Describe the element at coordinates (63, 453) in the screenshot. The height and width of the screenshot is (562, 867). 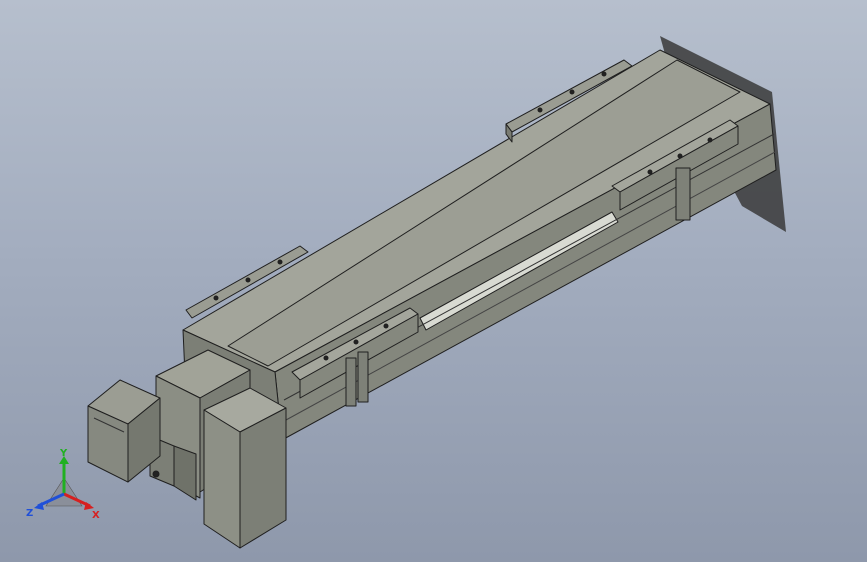
I see `y-axis-label: Y` at that location.